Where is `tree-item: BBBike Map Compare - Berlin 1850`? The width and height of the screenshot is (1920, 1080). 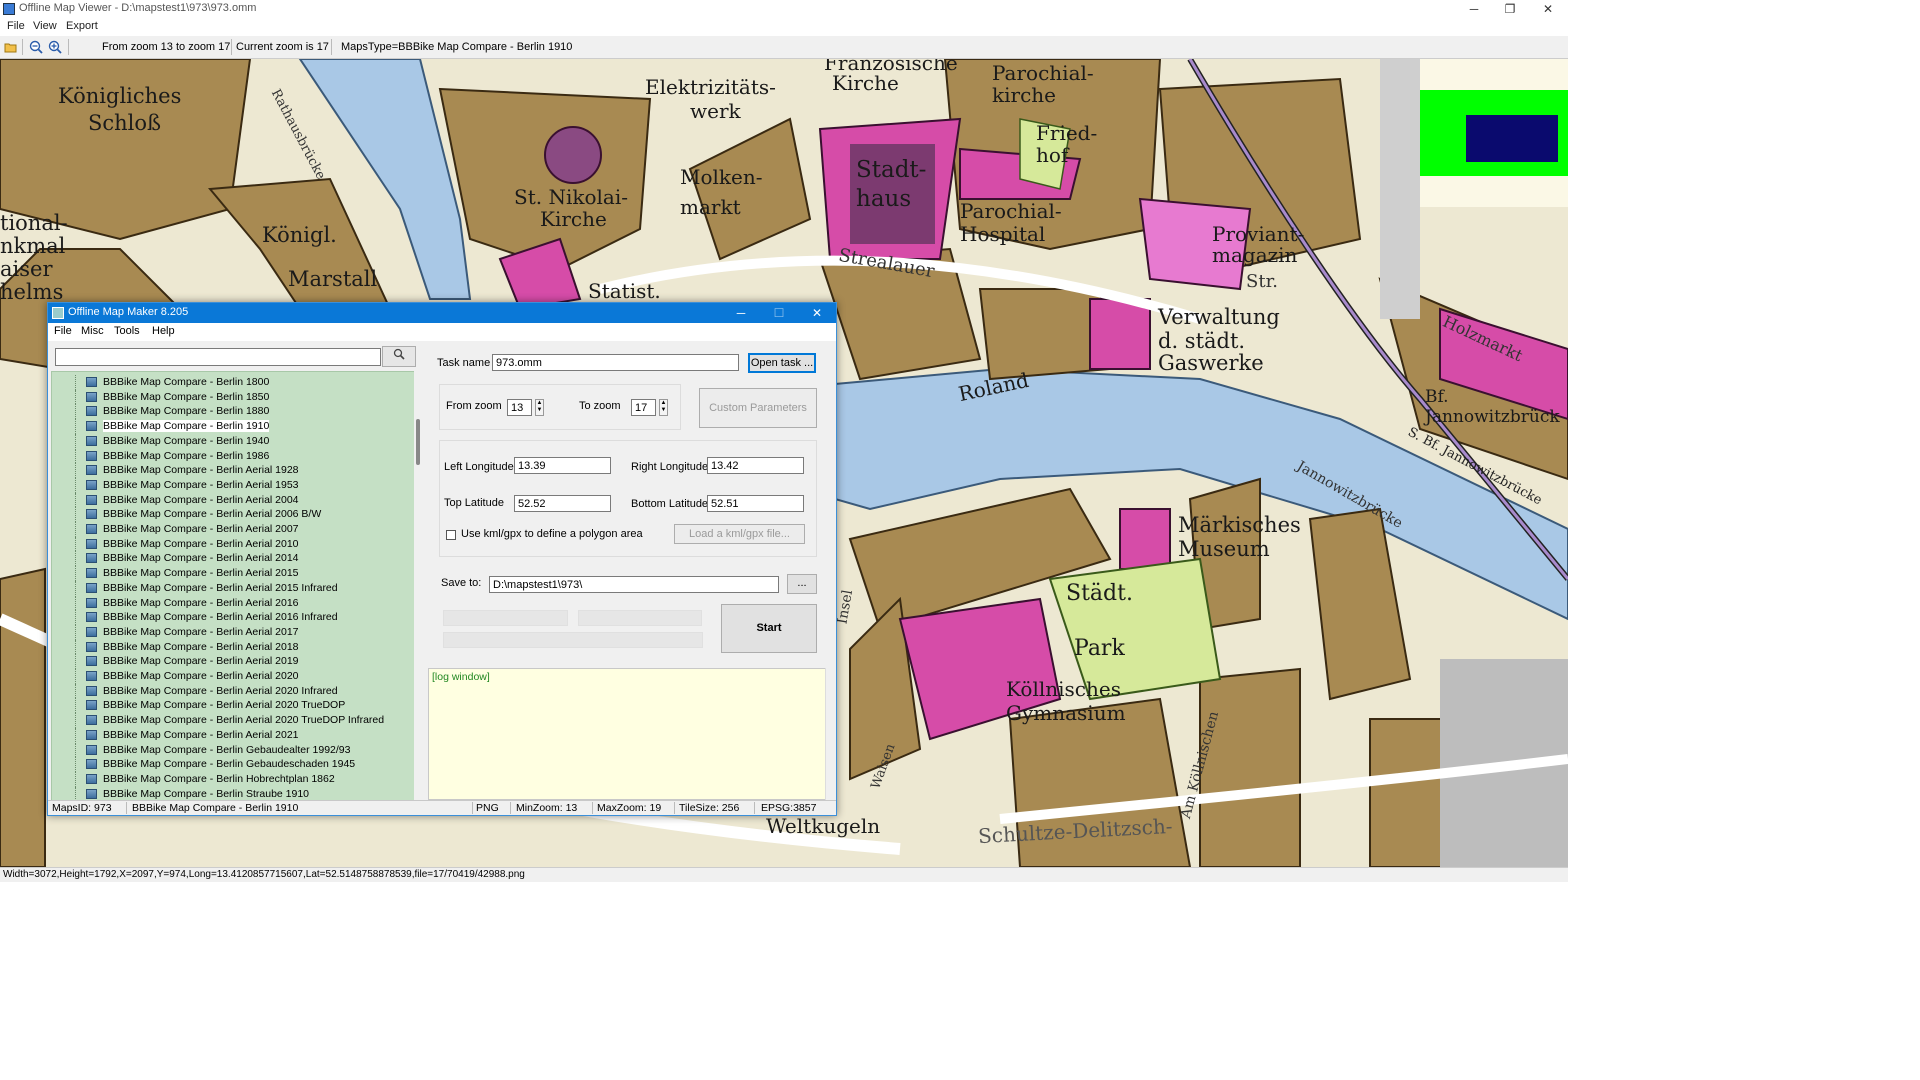
tree-item: BBBike Map Compare - Berlin 1850 is located at coordinates (233, 397).